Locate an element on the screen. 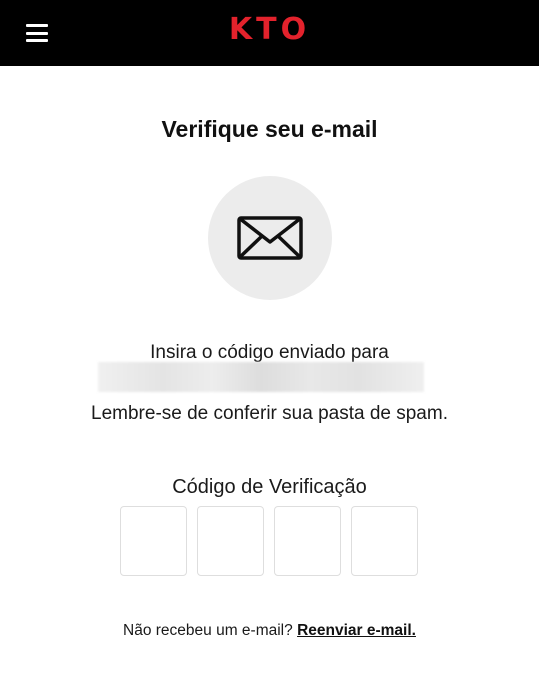  hamburger-menu-icon is located at coordinates (37, 33).